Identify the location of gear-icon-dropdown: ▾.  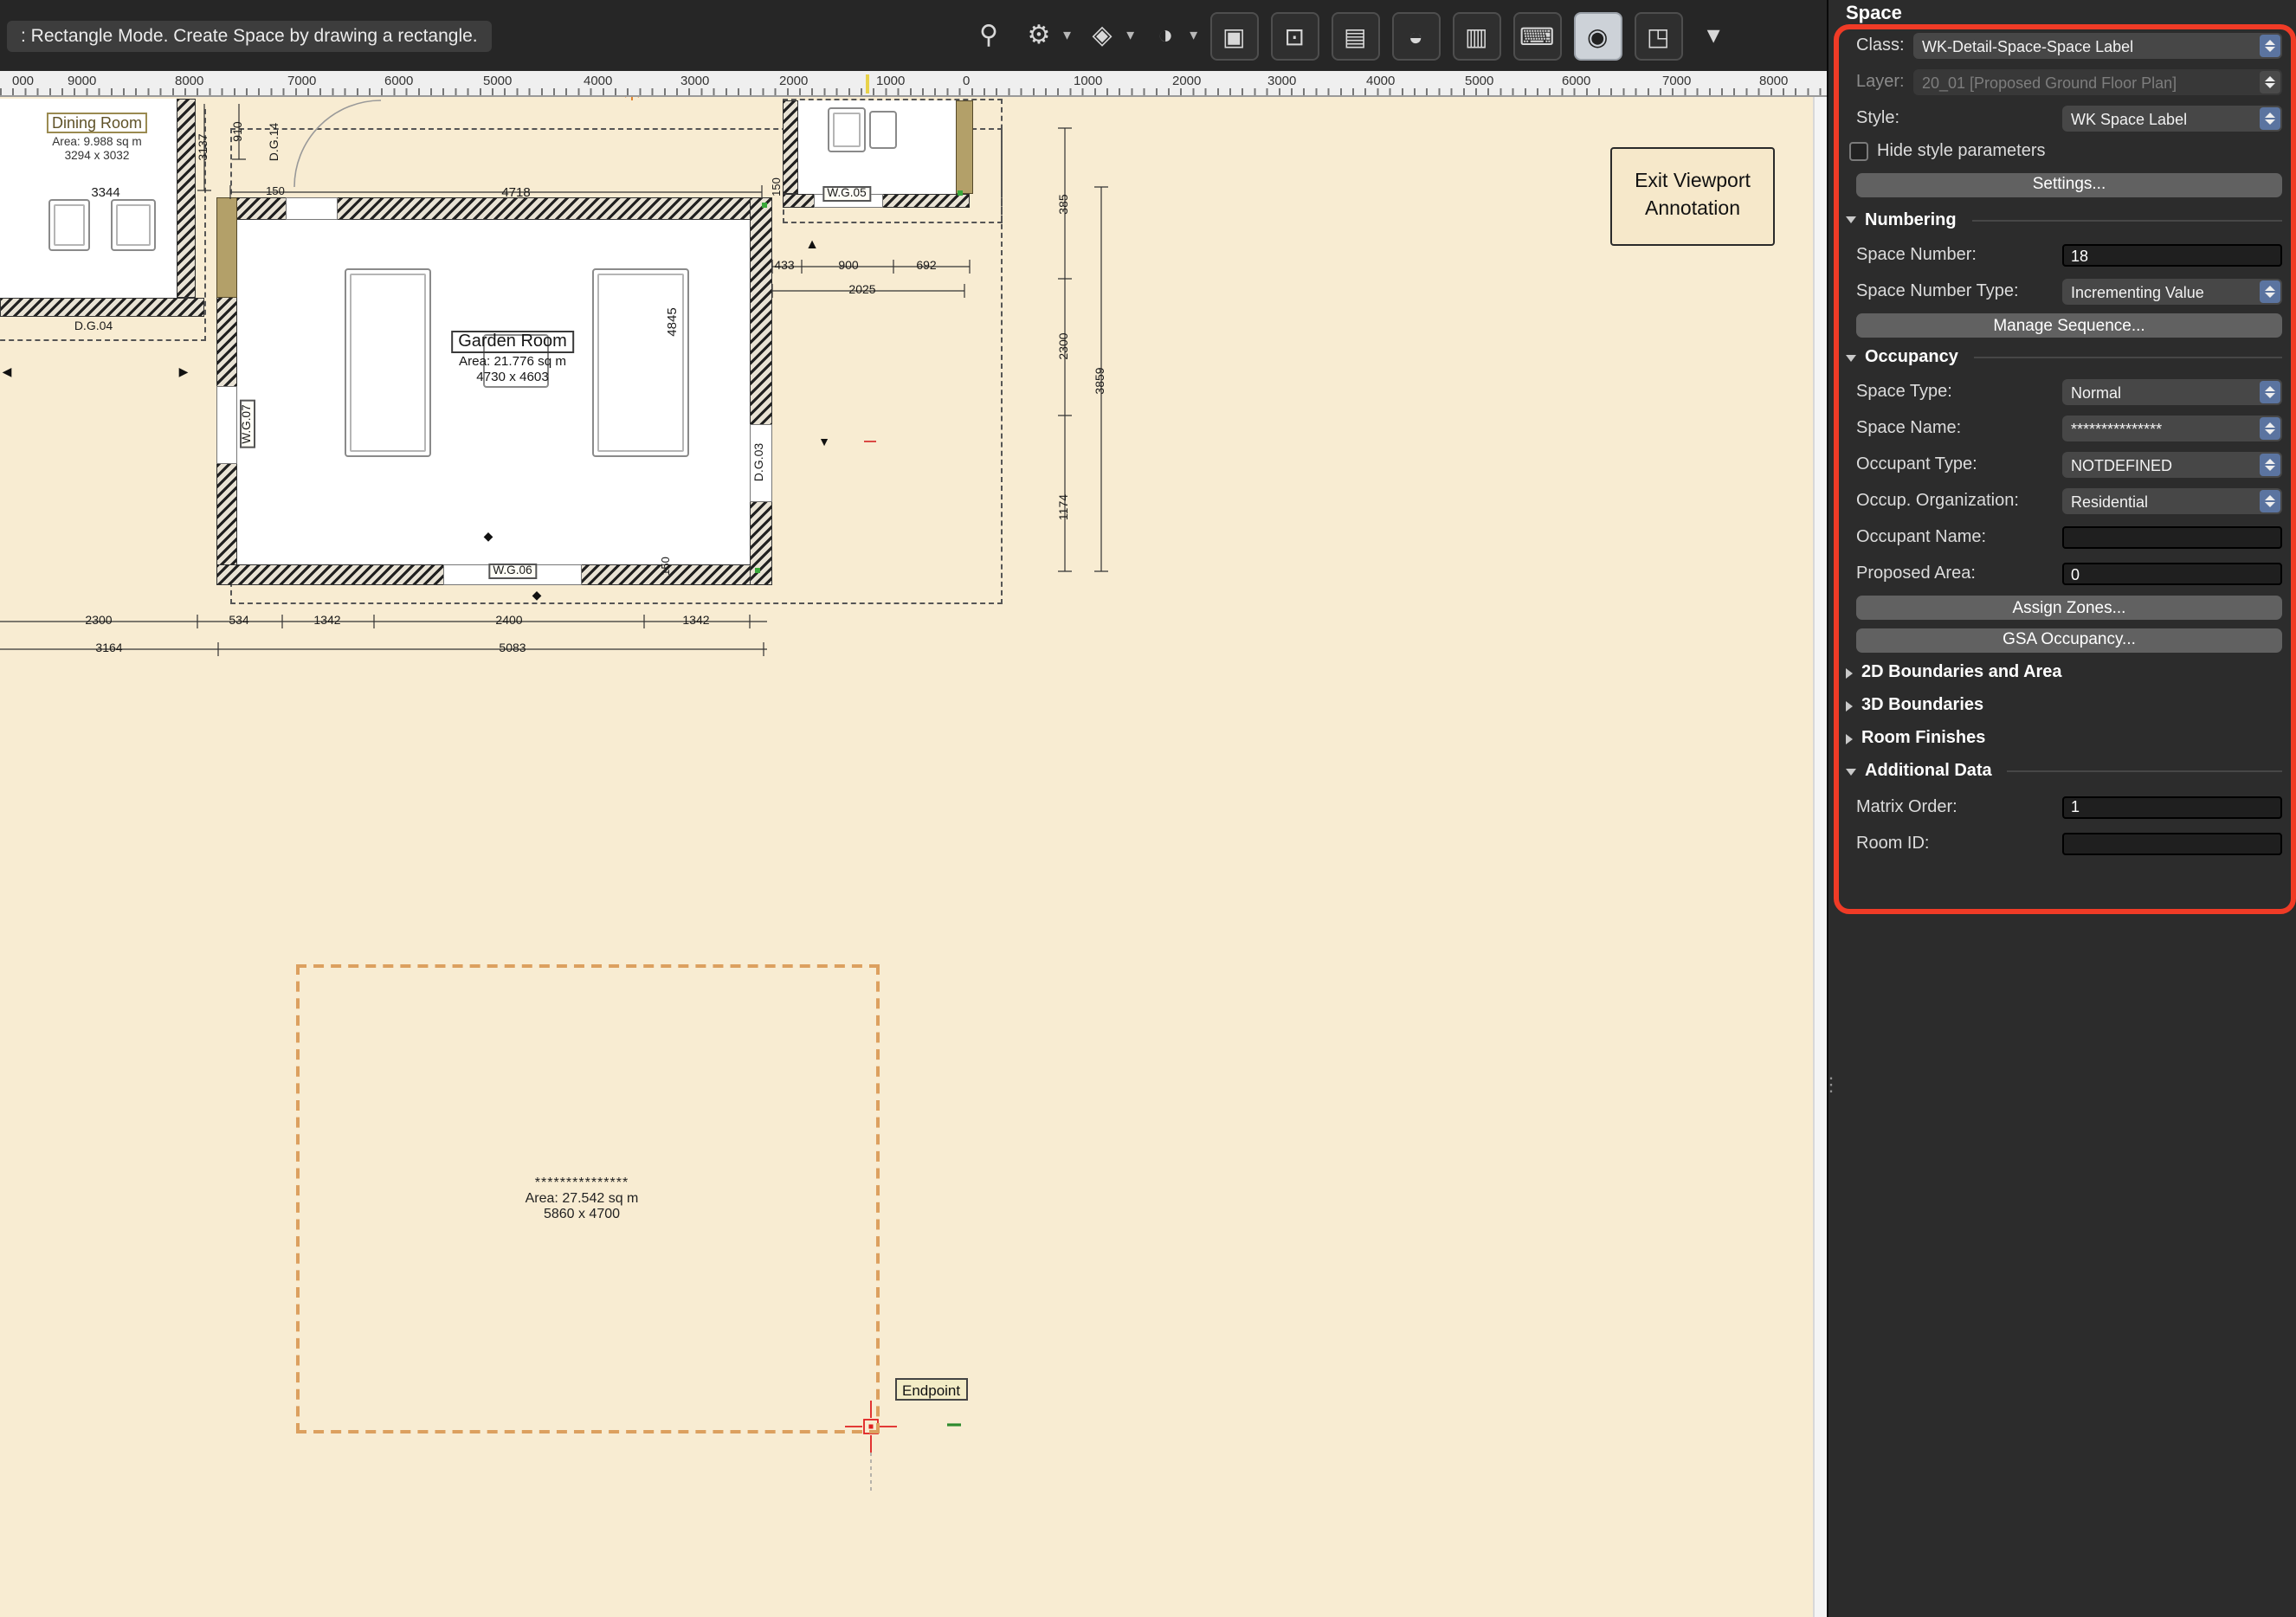
(1067, 35).